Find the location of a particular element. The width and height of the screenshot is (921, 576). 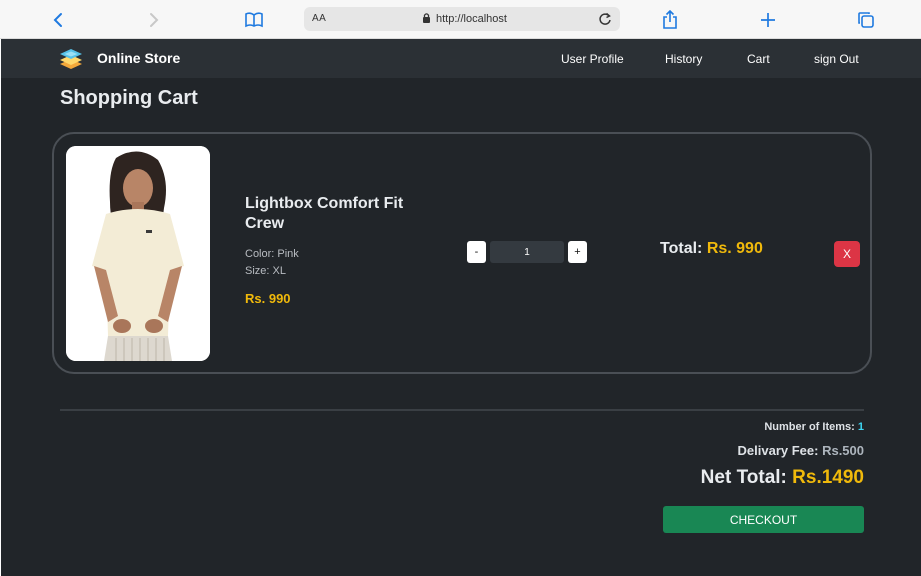

reader-aa-button: AA is located at coordinates (319, 18).